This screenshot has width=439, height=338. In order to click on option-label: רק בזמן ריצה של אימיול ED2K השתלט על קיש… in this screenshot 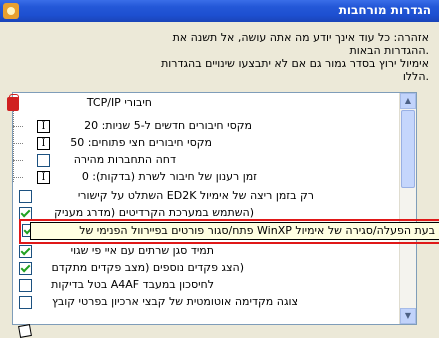, I will do `click(195, 195)`.